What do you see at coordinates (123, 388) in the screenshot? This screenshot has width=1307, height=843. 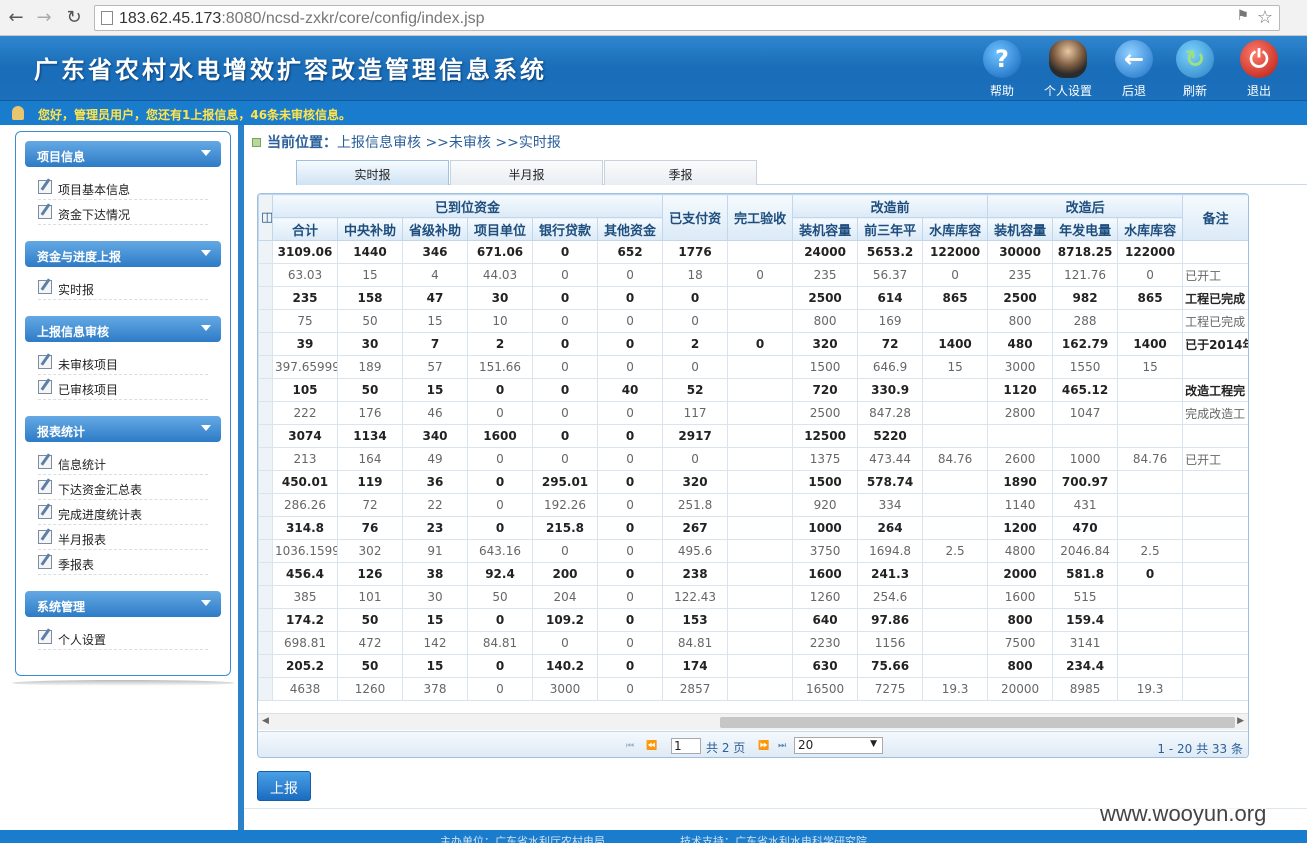 I see `sidebar-item-reviewed: 已审核项目` at bounding box center [123, 388].